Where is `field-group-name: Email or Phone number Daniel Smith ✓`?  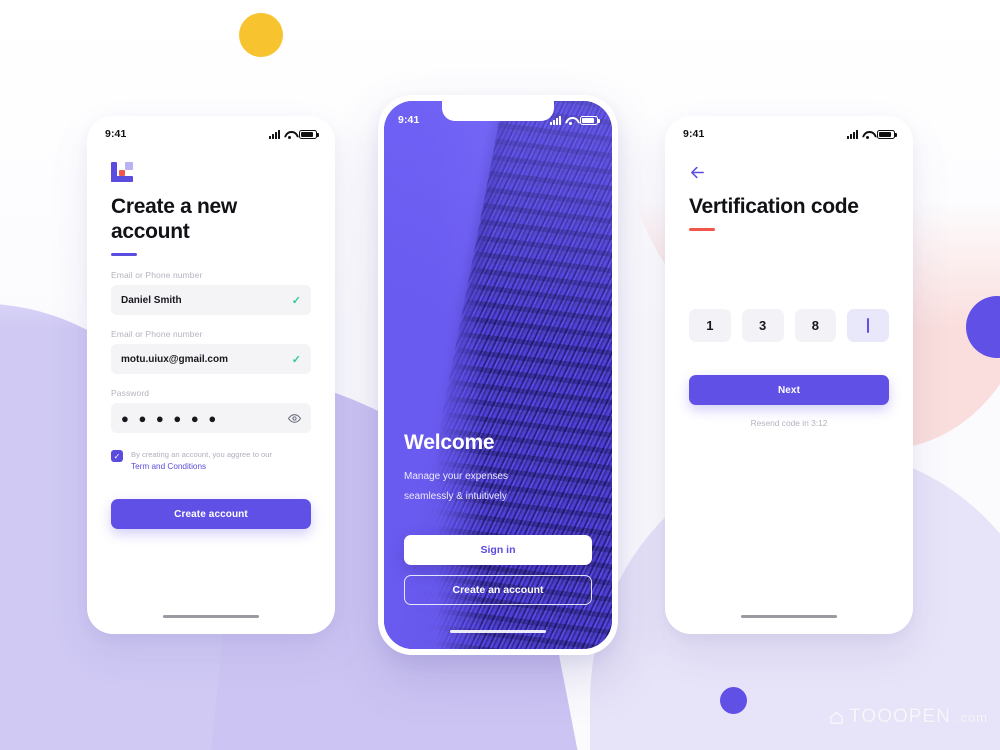
field-group-name: Email or Phone number Daniel Smith ✓ is located at coordinates (211, 292).